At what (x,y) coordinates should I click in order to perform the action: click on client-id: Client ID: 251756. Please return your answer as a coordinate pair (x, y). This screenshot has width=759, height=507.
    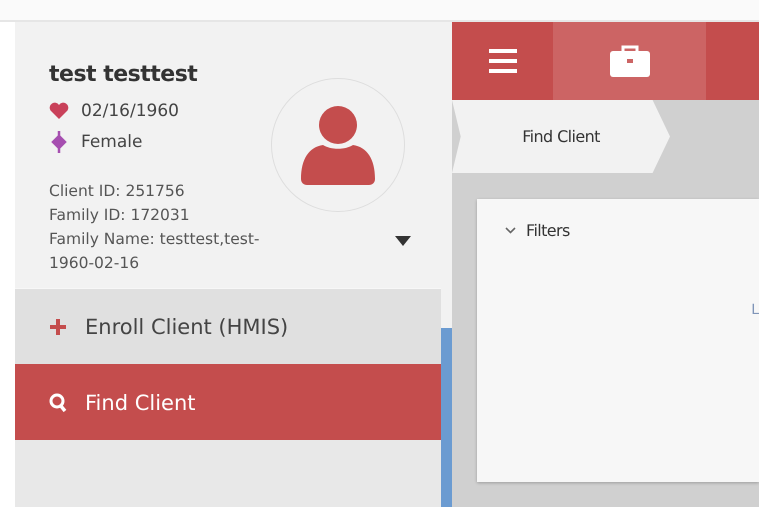
    Looking at the image, I should click on (117, 191).